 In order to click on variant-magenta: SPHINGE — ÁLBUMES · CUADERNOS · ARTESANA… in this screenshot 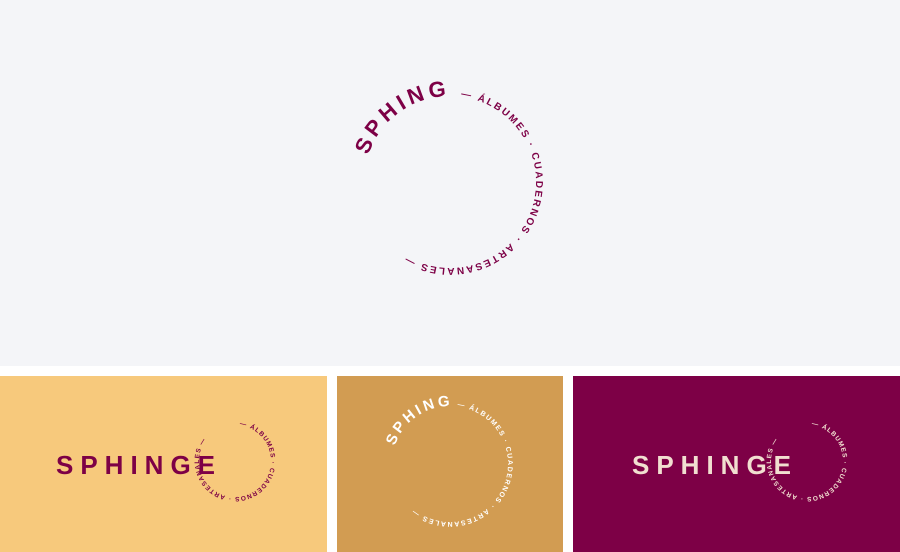, I will do `click(736, 464)`.